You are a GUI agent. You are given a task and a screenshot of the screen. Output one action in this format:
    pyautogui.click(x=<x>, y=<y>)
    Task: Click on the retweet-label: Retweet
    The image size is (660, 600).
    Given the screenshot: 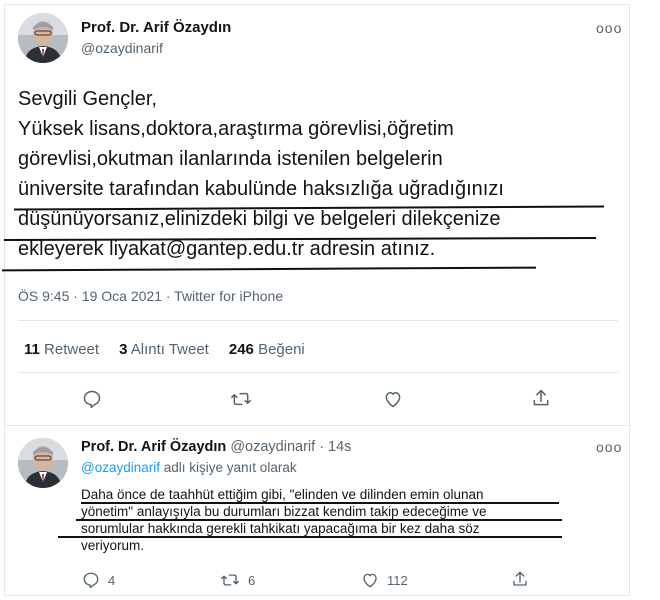 What is the action you would take?
    pyautogui.click(x=72, y=349)
    